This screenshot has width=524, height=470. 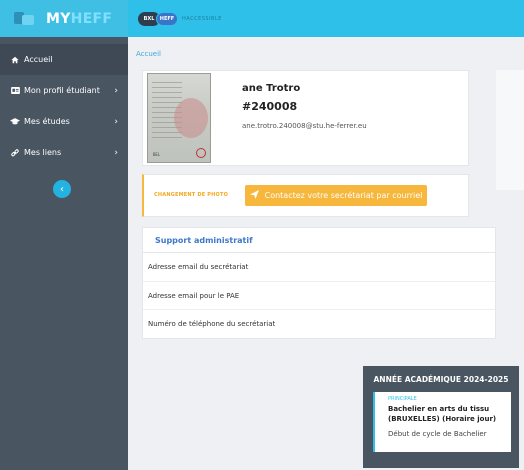 I want to click on contact-button-label: Contactez votre secrétariat par courriel, so click(x=343, y=195).